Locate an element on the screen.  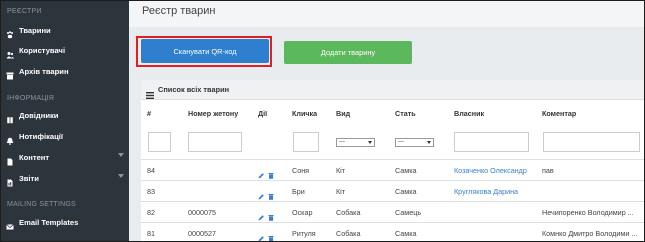
archive-icon is located at coordinates (10, 73).